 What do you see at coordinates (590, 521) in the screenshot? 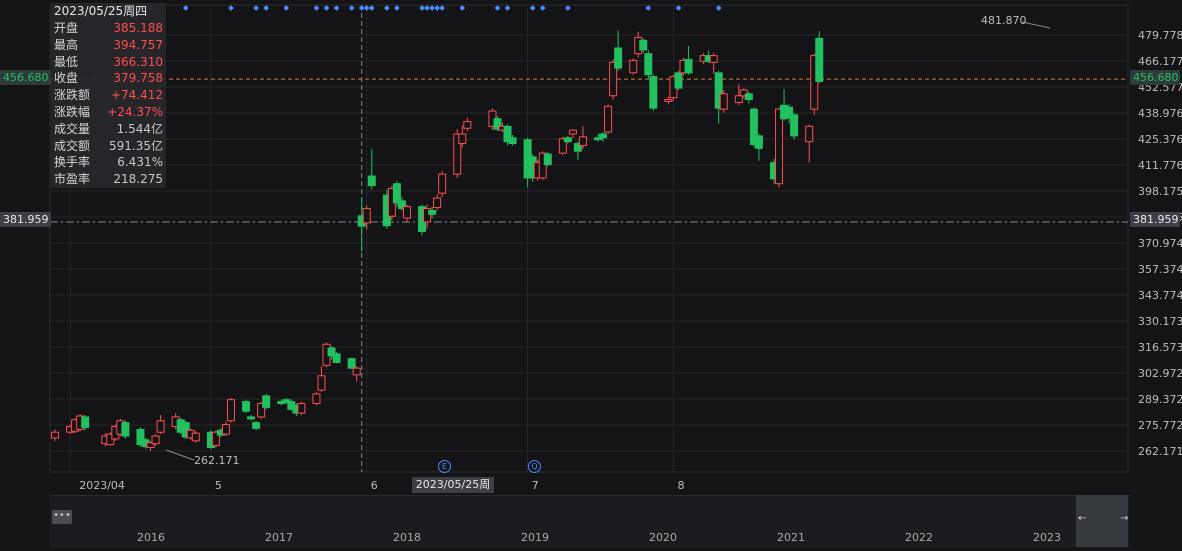
I see `range-navigator` at bounding box center [590, 521].